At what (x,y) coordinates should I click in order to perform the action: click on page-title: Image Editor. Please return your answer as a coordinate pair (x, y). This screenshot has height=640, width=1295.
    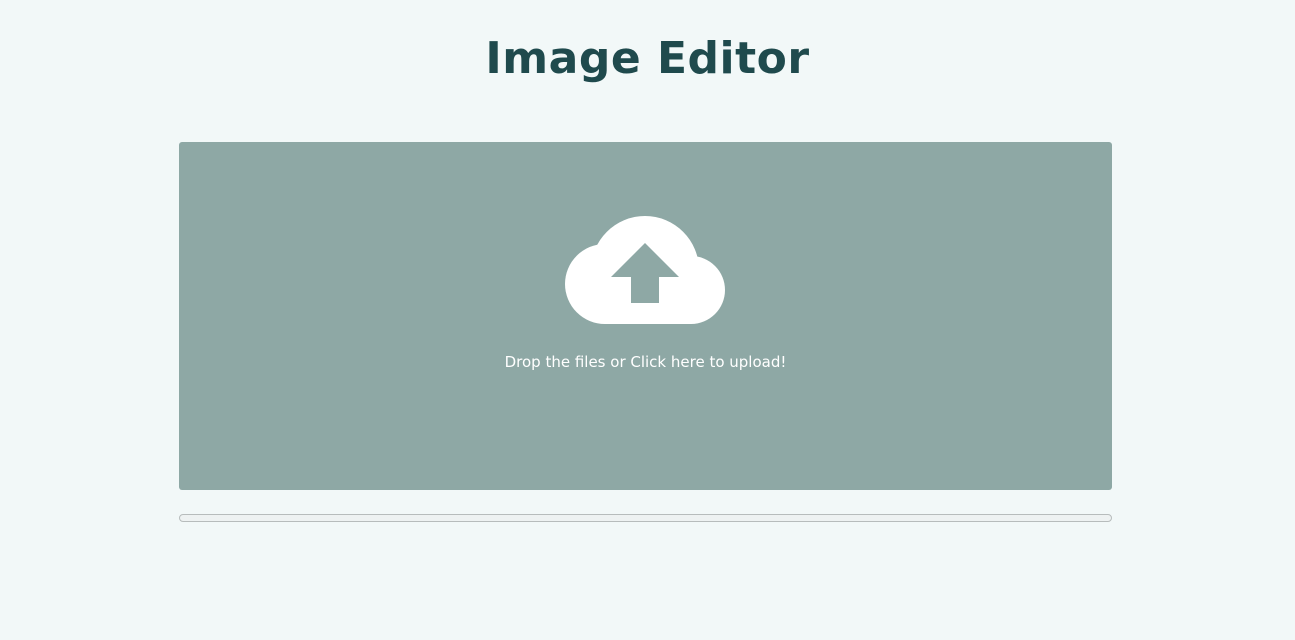
    Looking at the image, I should click on (647, 58).